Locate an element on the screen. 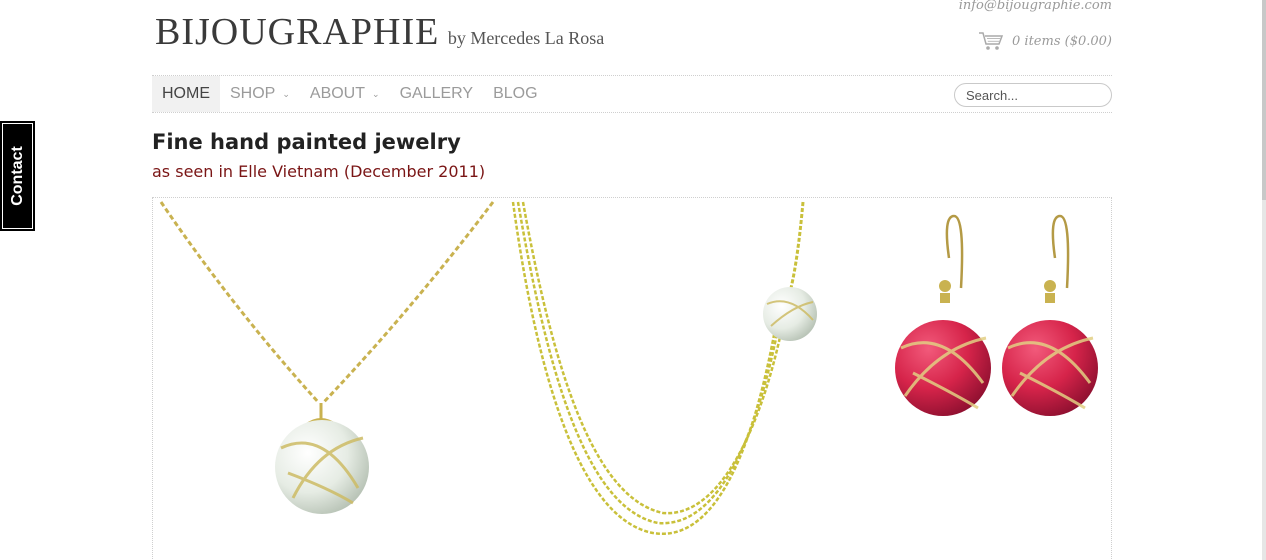 Image resolution: width=1266 pixels, height=560 pixels. nav-item-home: HOME is located at coordinates (186, 94).